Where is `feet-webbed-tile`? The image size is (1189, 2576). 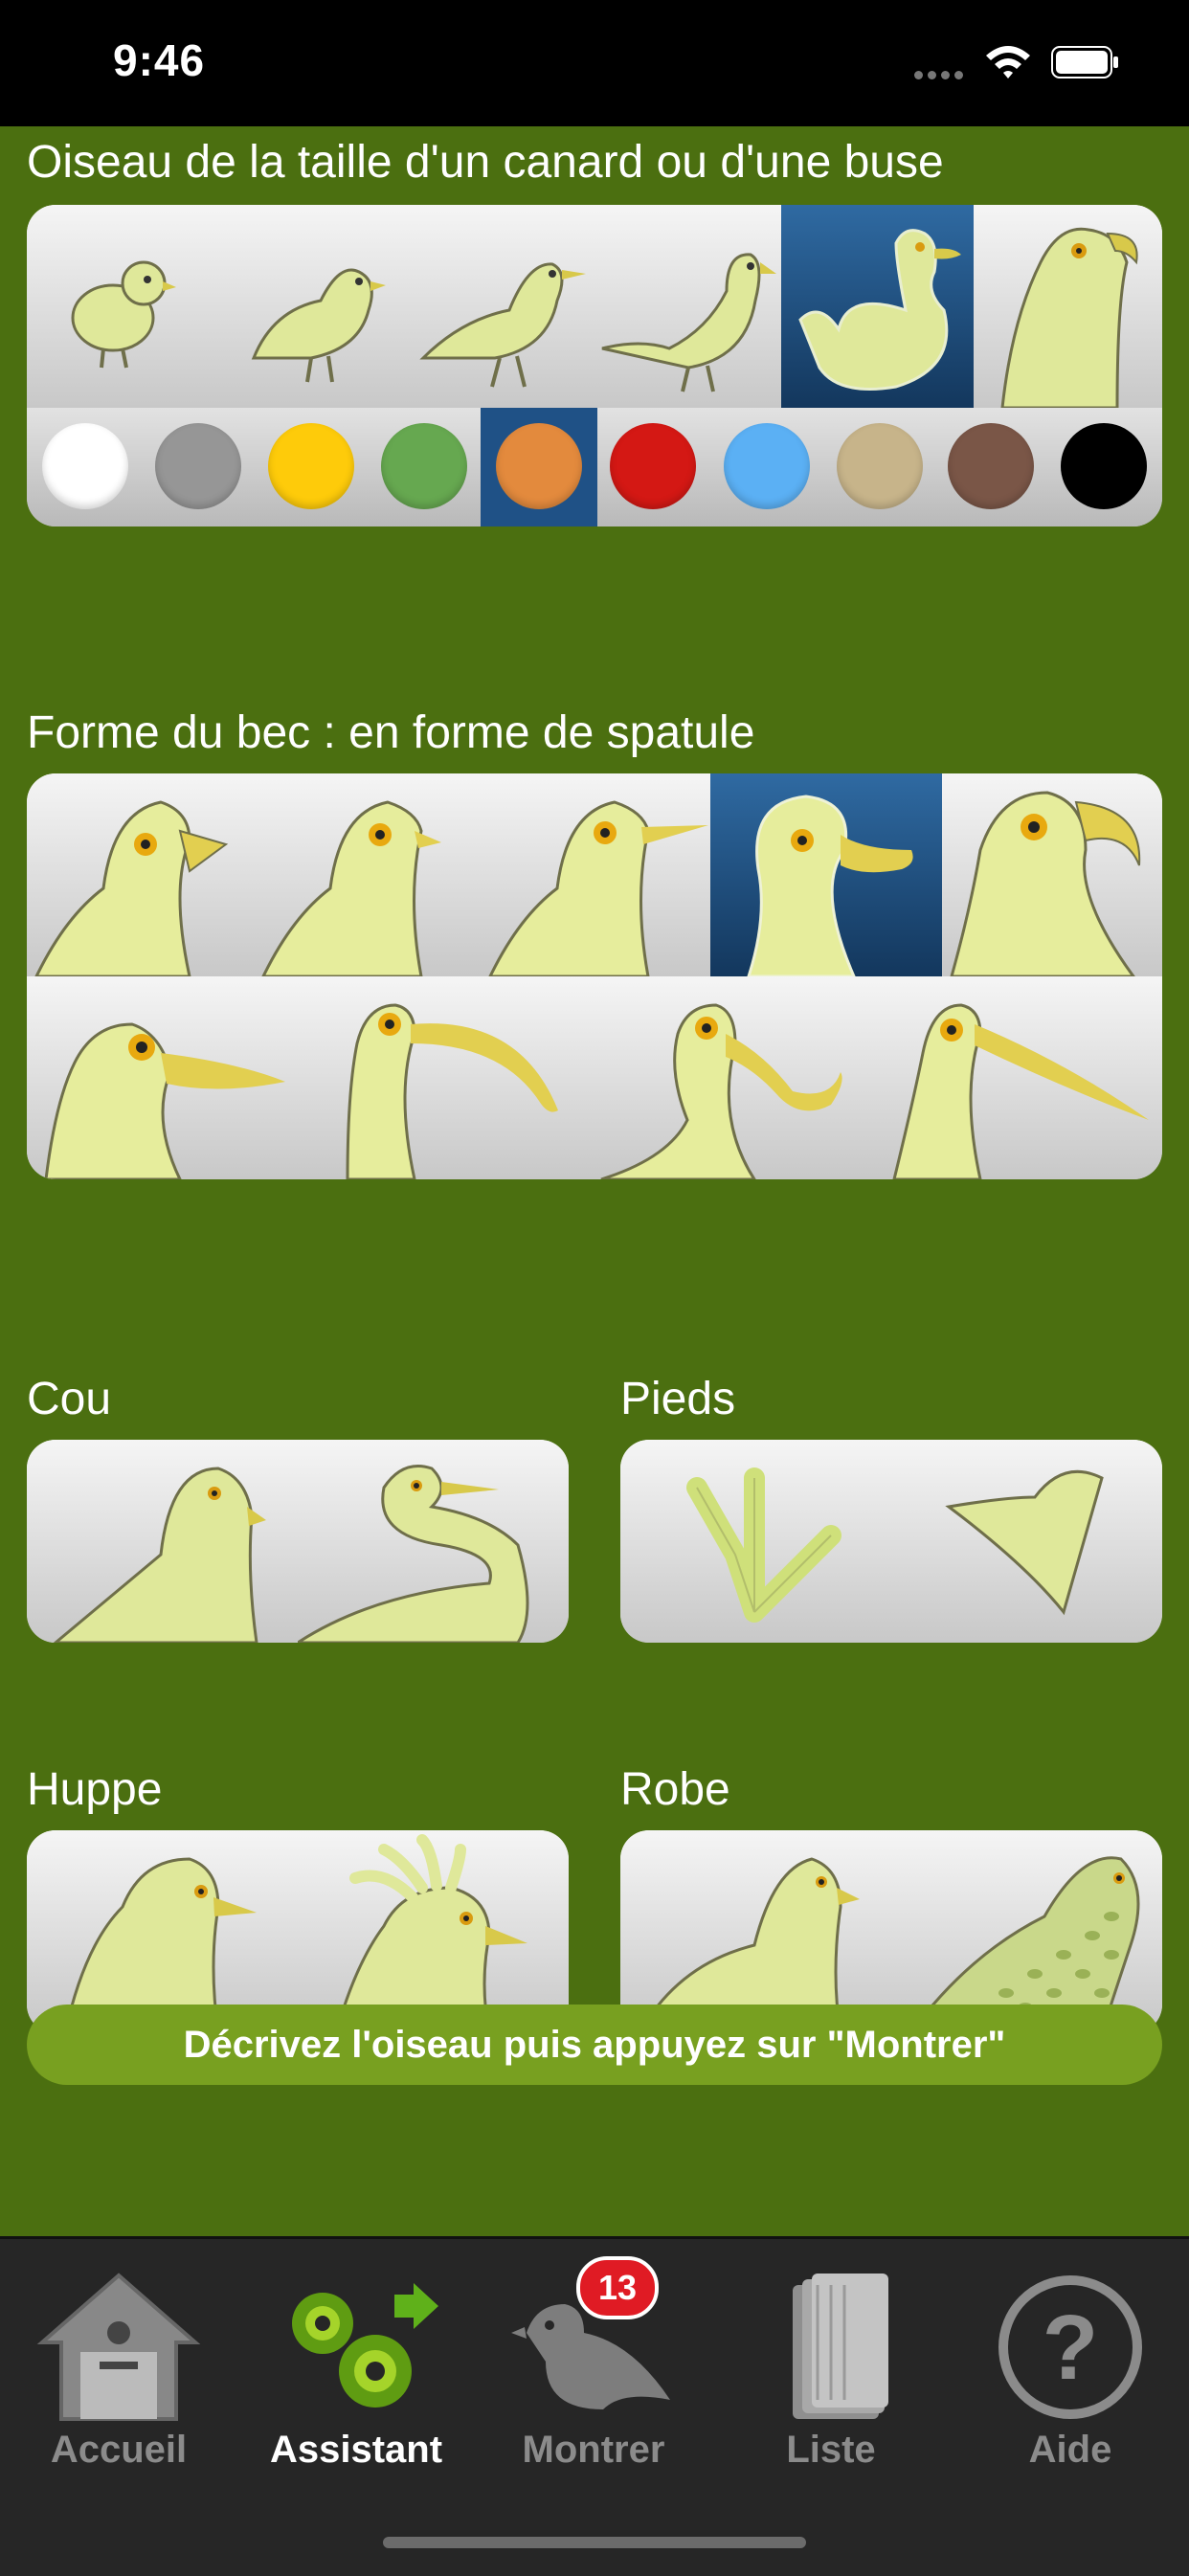
feet-webbed-tile is located at coordinates (1026, 1542).